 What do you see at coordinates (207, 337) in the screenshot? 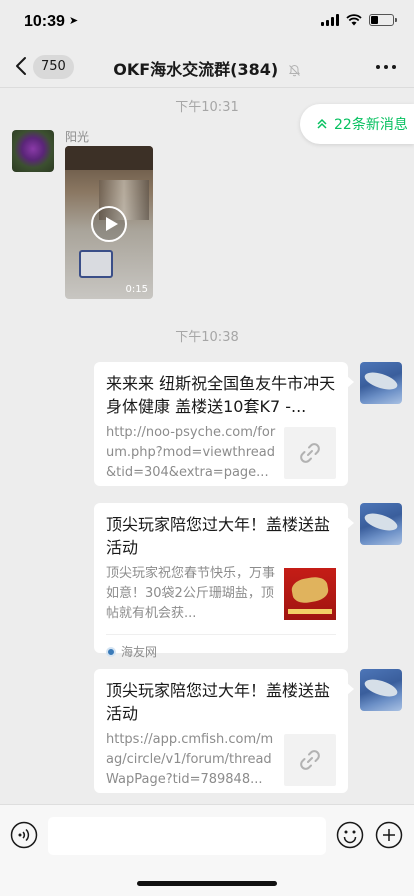
I see `message-timestamp: 下午10:38` at bounding box center [207, 337].